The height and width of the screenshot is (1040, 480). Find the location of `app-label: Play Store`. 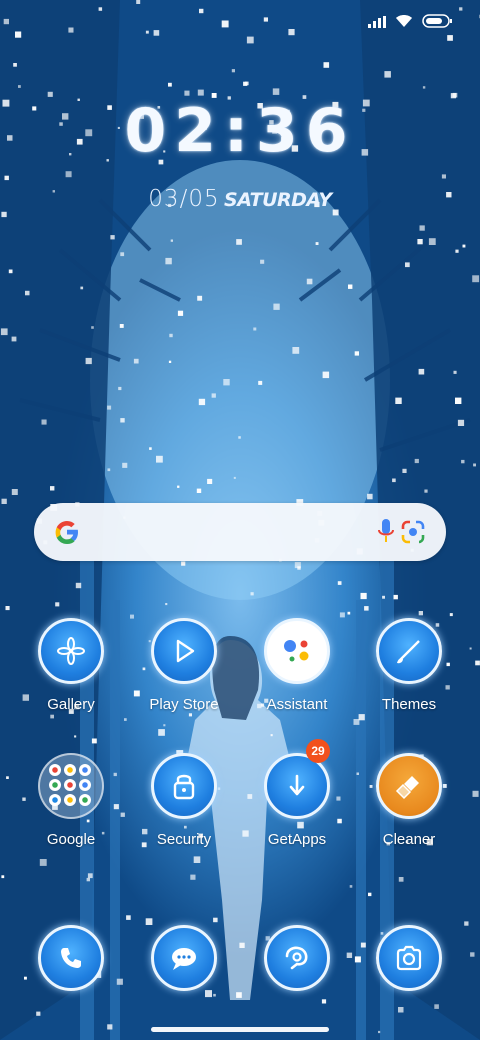

app-label: Play Store is located at coordinates (184, 704).